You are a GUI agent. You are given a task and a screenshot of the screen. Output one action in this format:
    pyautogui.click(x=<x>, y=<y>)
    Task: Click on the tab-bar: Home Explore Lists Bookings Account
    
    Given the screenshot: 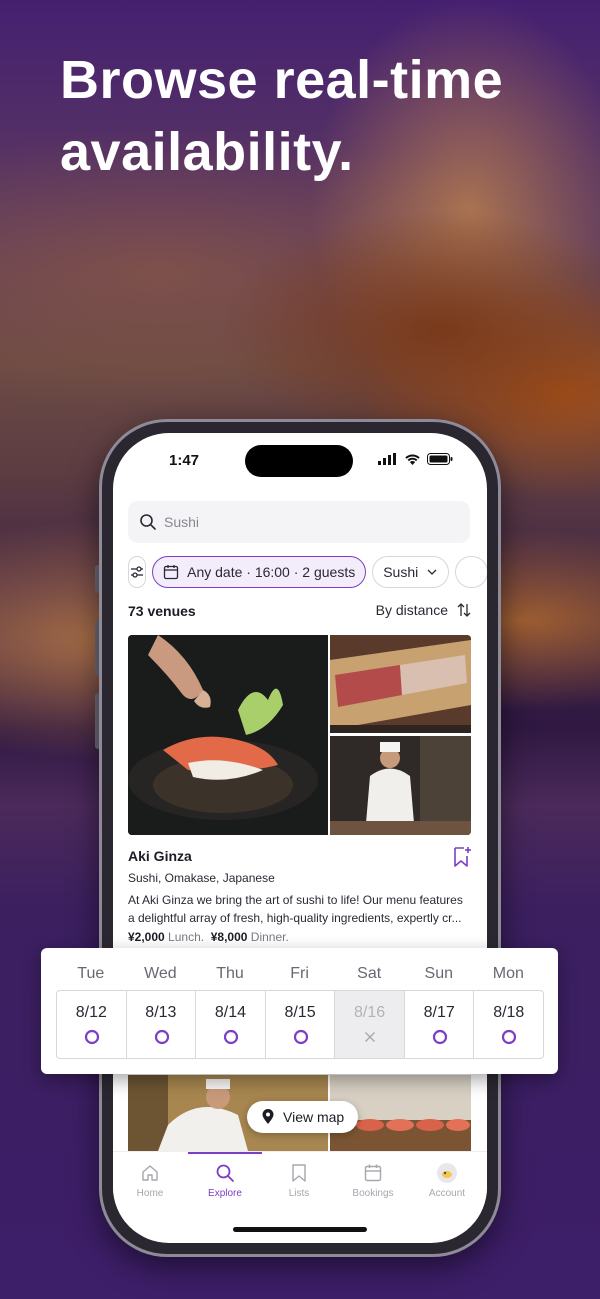 What is the action you would take?
    pyautogui.click(x=300, y=1186)
    